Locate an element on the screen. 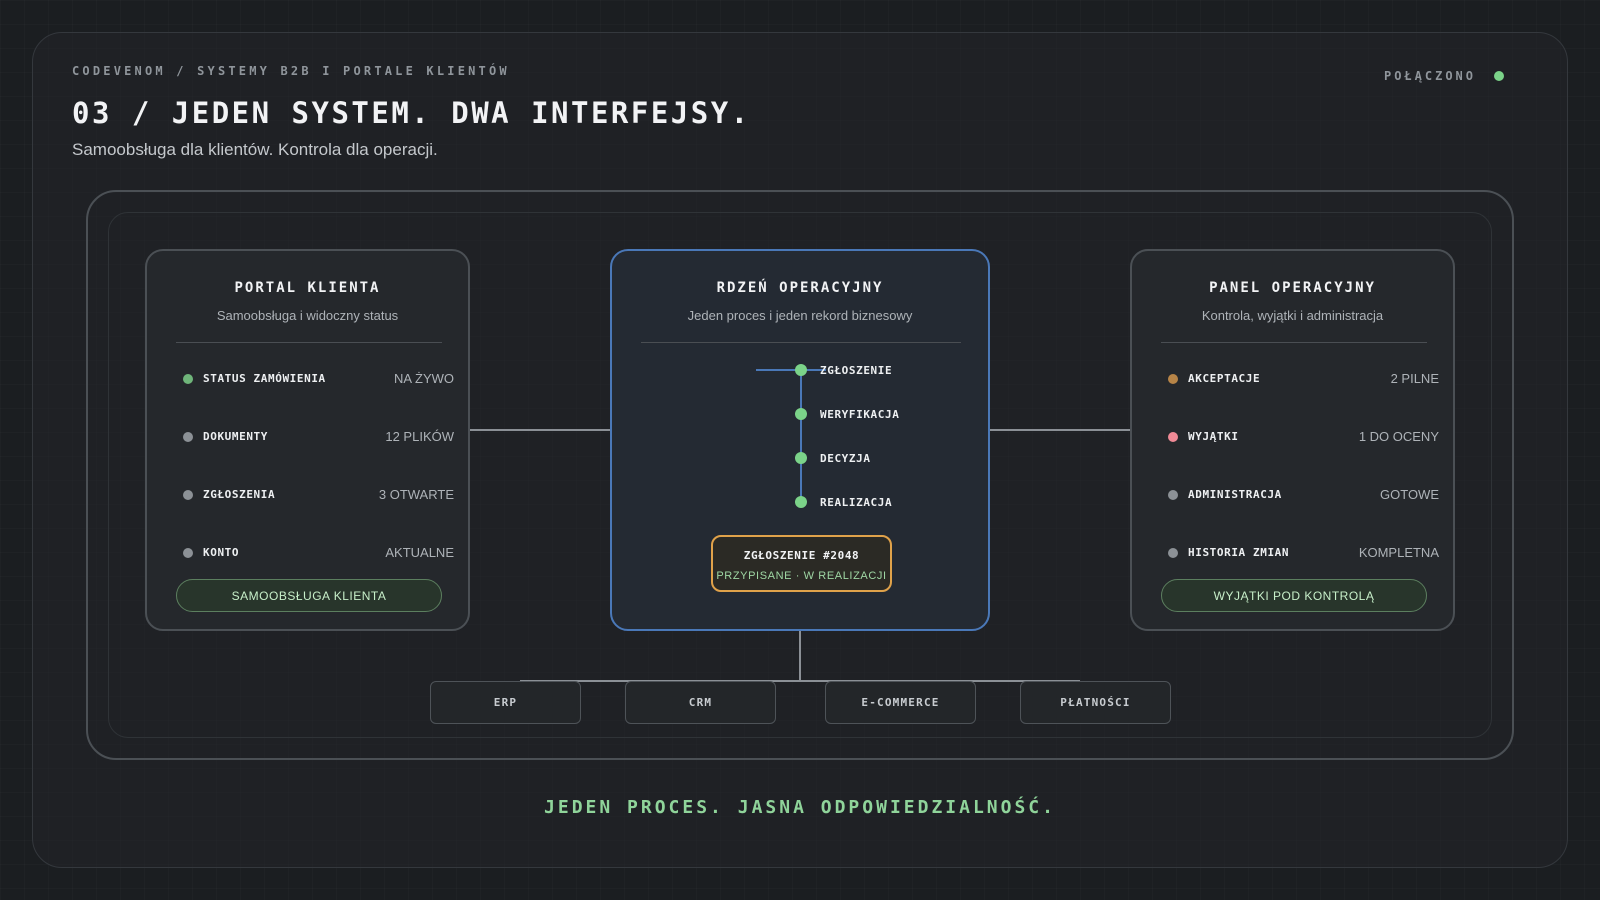 This screenshot has width=1600, height=900. panel-title: PANEL OPERACYJNY is located at coordinates (1292, 288).